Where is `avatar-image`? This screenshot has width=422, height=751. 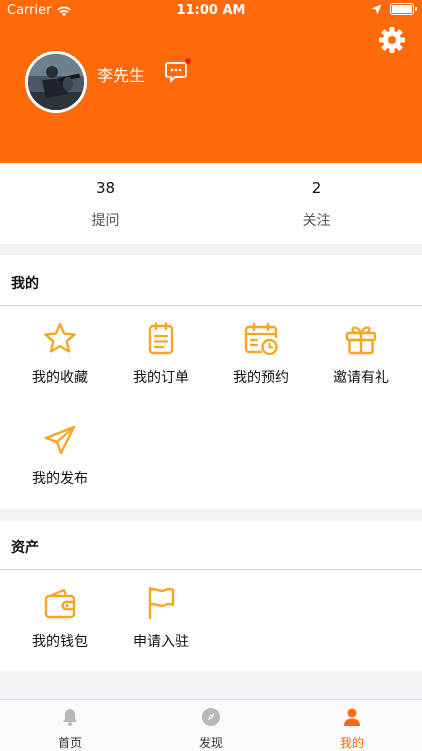 avatar-image is located at coordinates (56, 82).